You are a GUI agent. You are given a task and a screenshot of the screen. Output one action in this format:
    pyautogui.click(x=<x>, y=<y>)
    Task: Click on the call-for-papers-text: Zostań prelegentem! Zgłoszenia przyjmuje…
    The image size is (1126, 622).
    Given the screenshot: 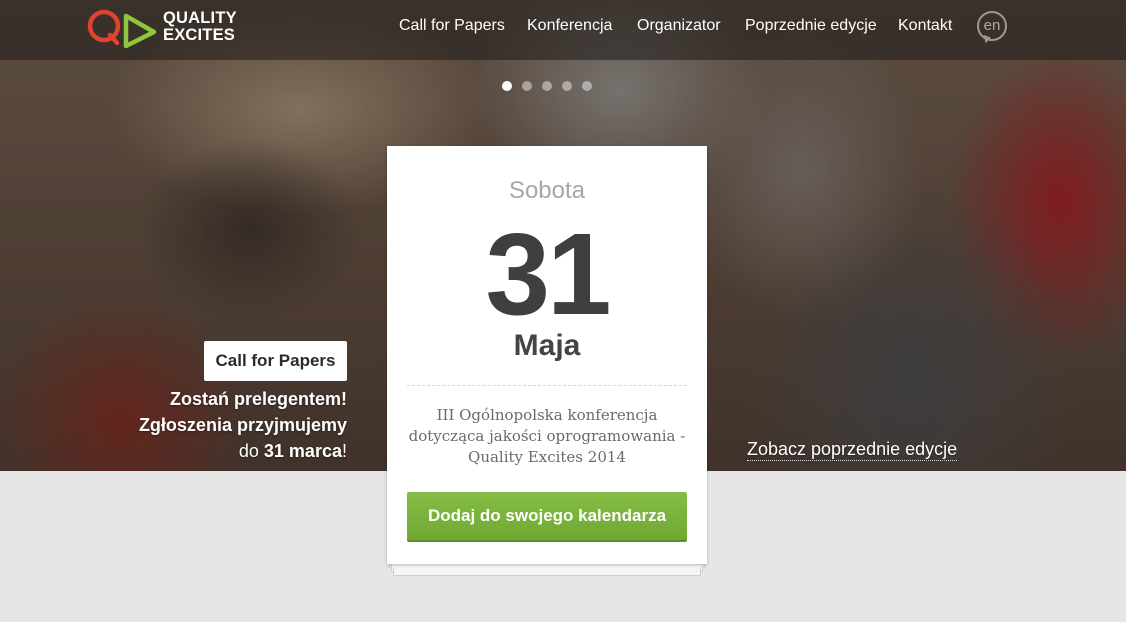 What is the action you would take?
    pyautogui.click(x=243, y=425)
    